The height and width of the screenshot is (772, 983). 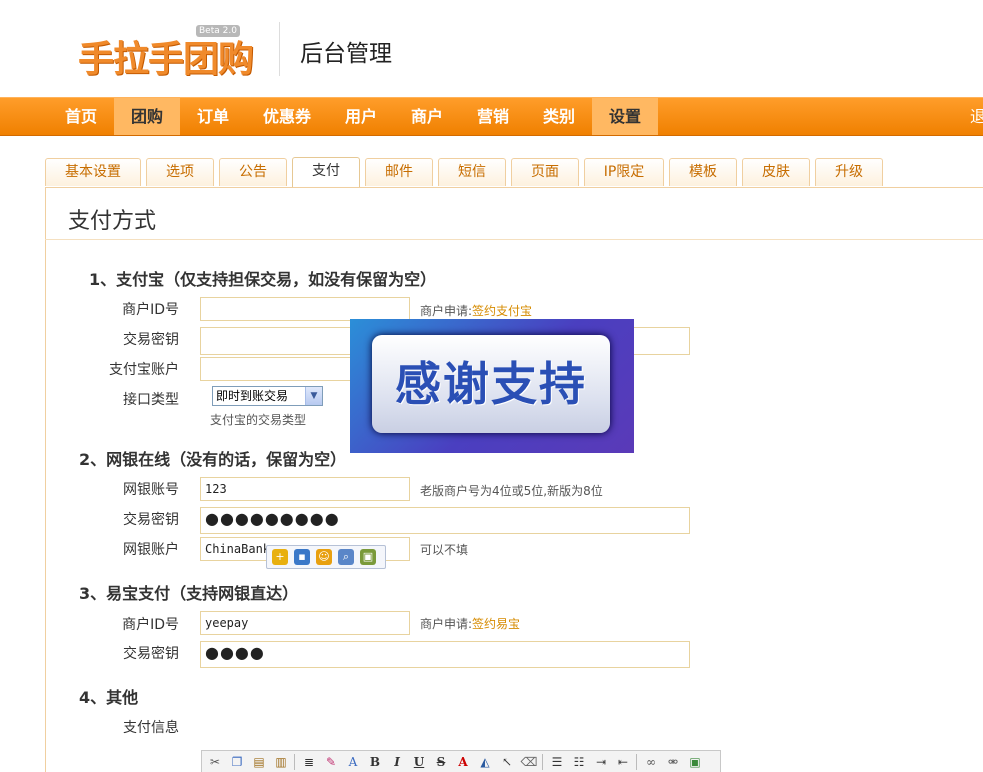 I want to click on nav-item-merchants: 商户, so click(x=427, y=116).